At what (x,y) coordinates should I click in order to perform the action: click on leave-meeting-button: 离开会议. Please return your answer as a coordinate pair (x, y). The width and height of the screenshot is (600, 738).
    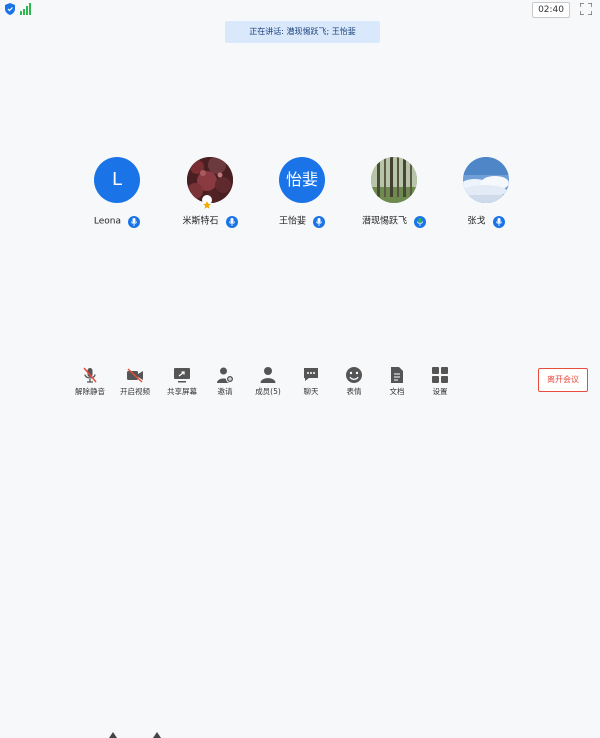
    Looking at the image, I should click on (563, 380).